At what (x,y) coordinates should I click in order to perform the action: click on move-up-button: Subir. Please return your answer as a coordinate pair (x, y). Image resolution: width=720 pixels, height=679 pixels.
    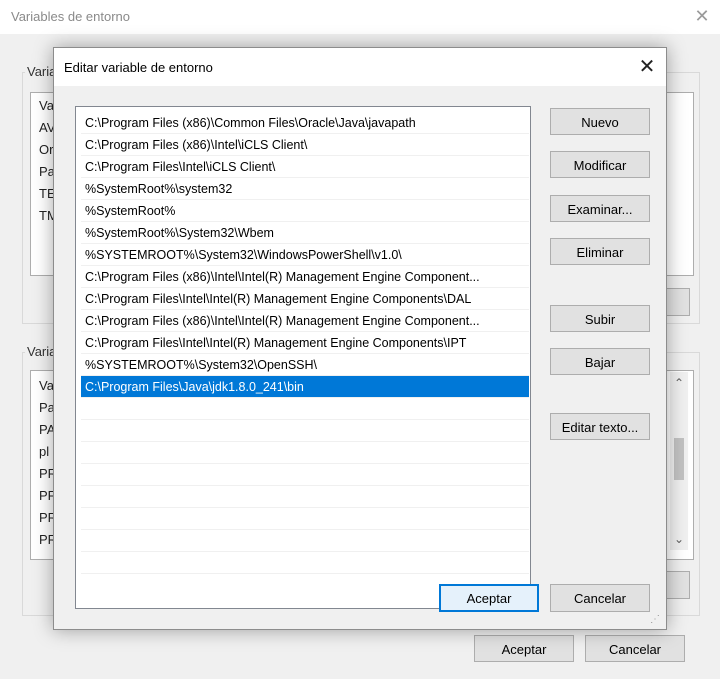
    Looking at the image, I should click on (600, 318).